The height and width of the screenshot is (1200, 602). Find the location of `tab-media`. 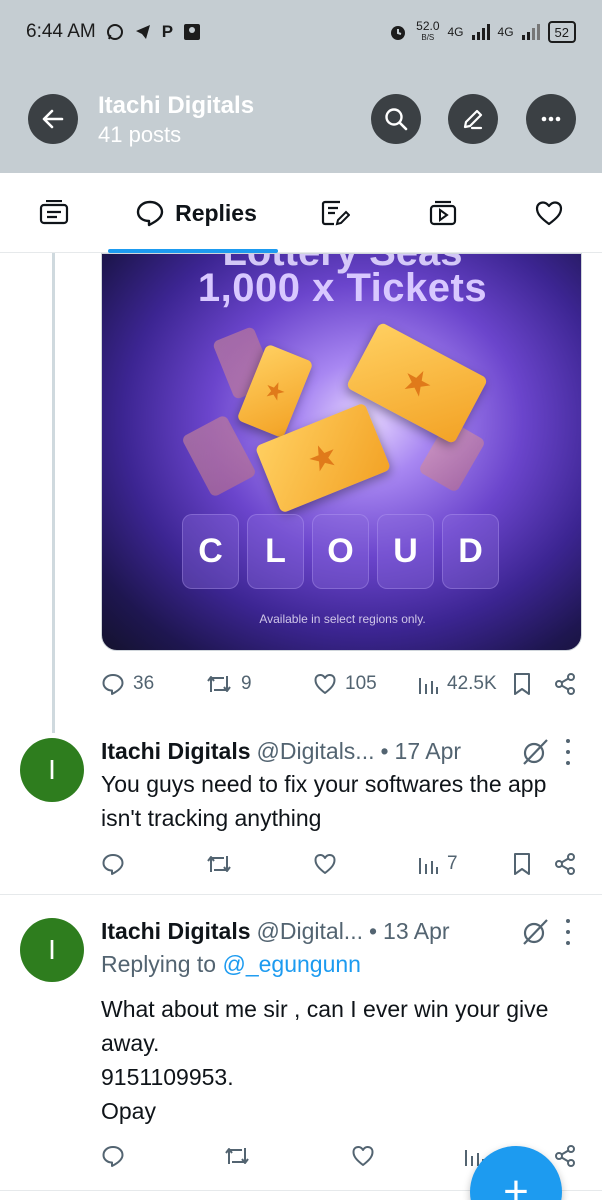

tab-media is located at coordinates (443, 213).